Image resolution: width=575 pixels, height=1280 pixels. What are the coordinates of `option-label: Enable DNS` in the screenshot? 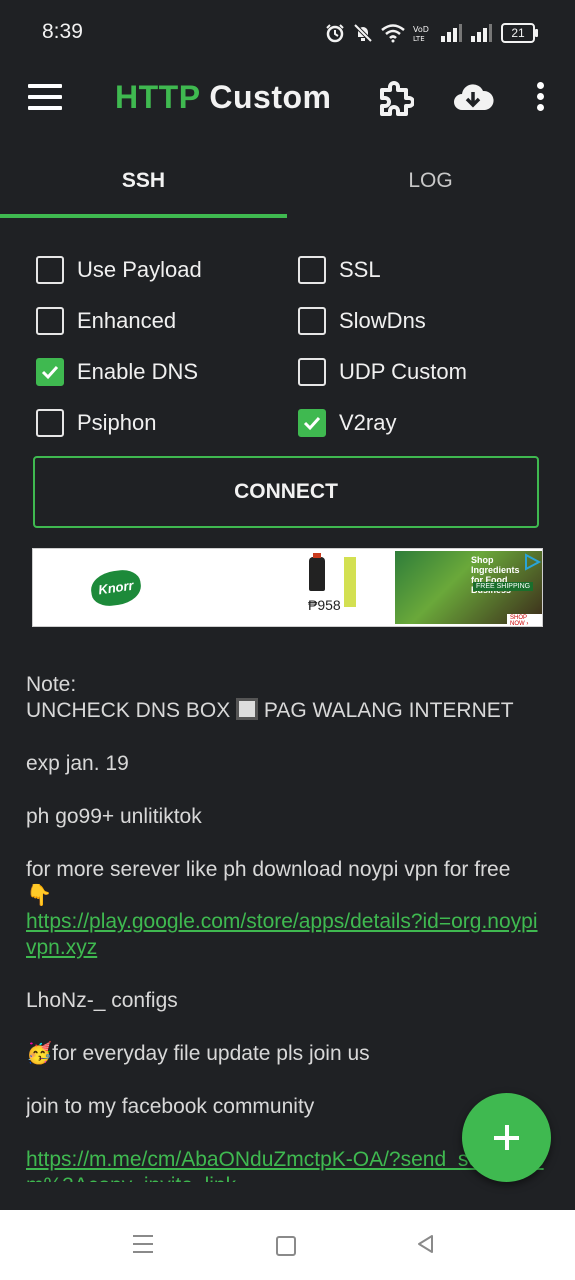 It's located at (138, 371).